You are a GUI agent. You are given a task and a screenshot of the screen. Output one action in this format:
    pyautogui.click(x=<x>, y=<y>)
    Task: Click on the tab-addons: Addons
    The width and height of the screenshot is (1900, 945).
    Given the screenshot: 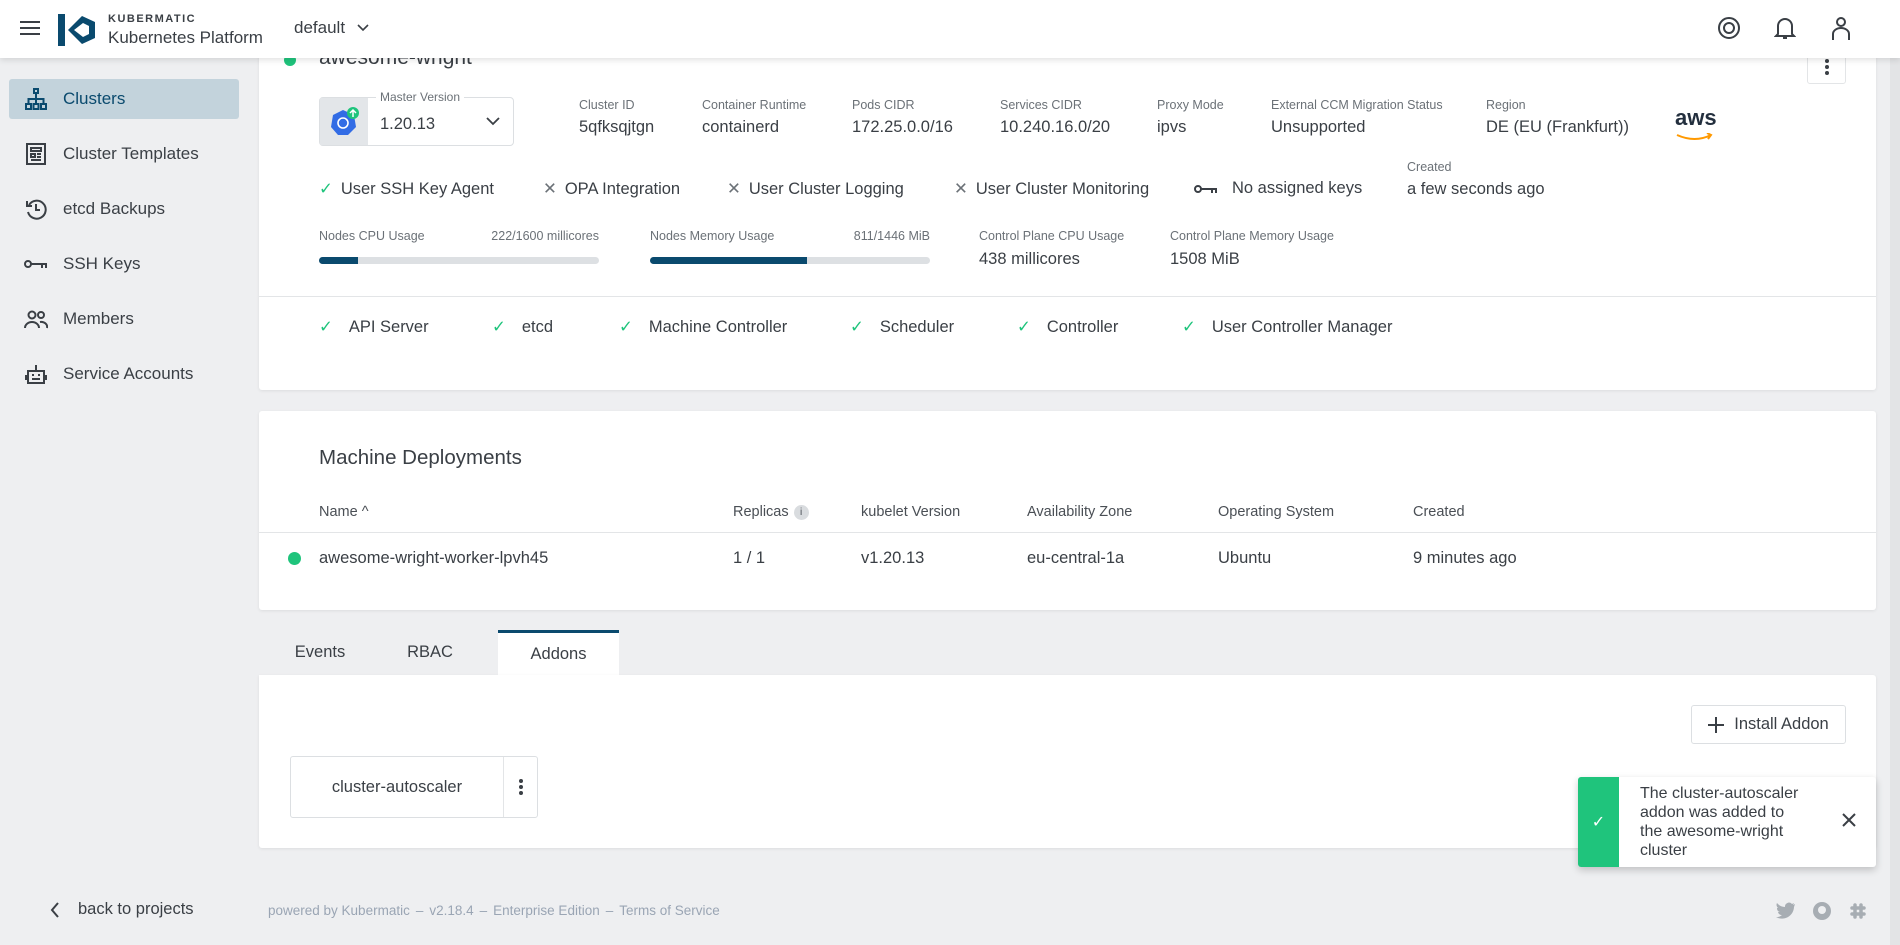 What is the action you would take?
    pyautogui.click(x=558, y=652)
    